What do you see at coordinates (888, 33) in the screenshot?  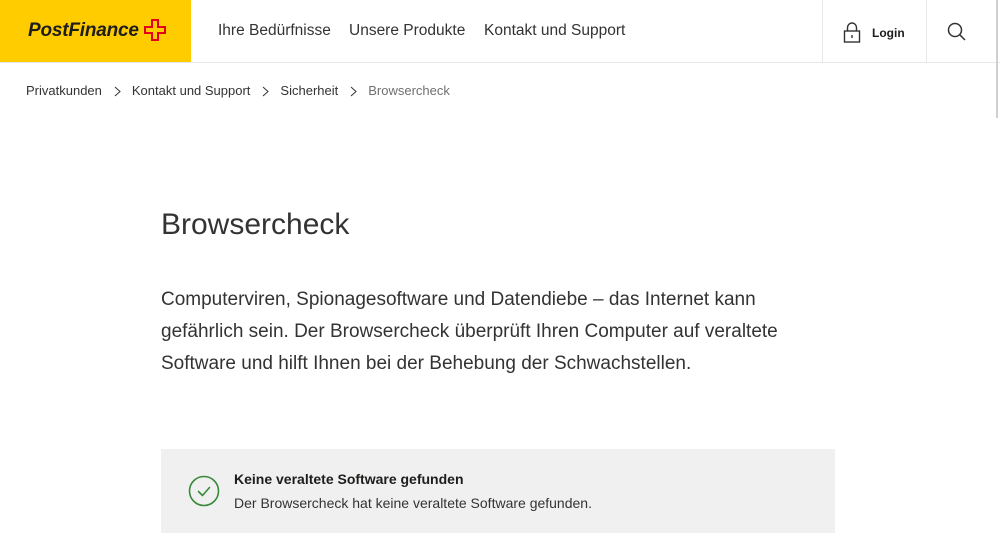 I see `login-label: Login` at bounding box center [888, 33].